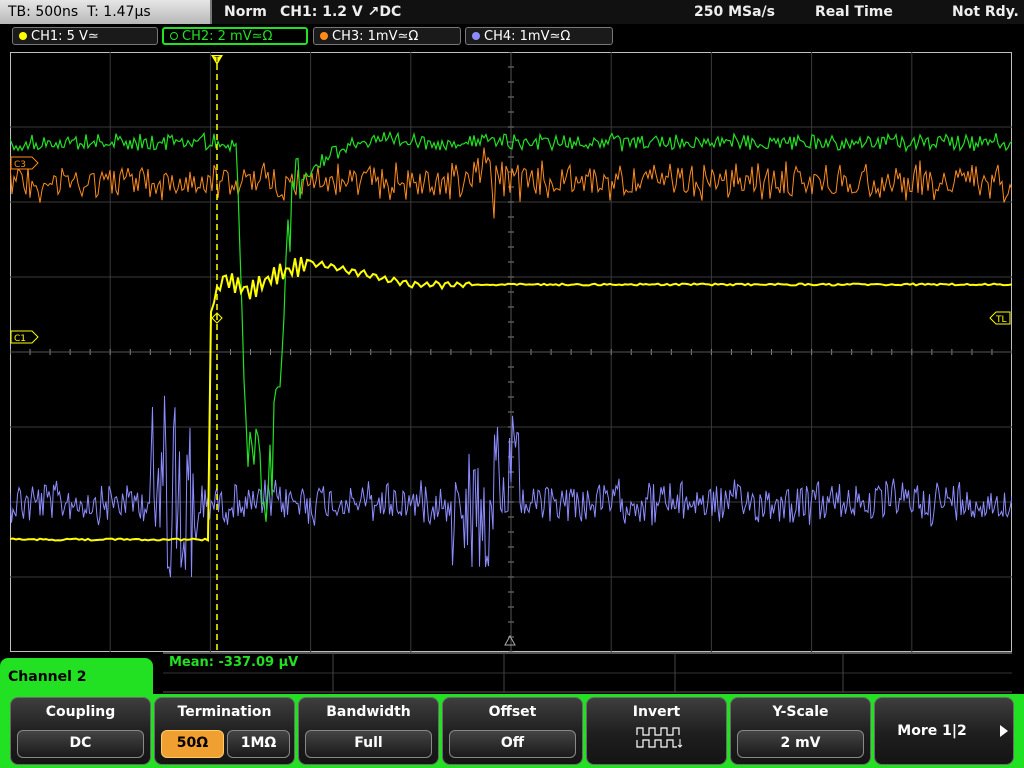  I want to click on channel-tab-ch2: CH2: 2 mV≃Ω, so click(235, 36).